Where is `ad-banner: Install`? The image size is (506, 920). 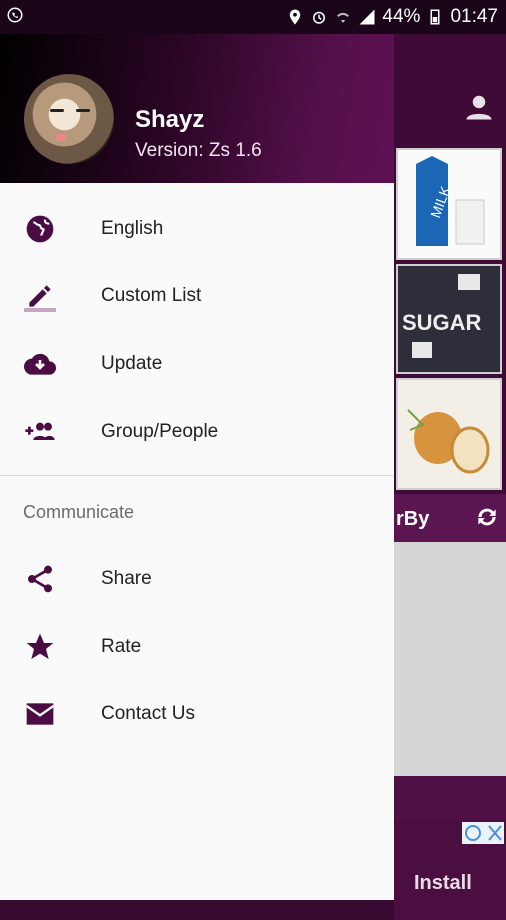
ad-banner: Install is located at coordinates (450, 870).